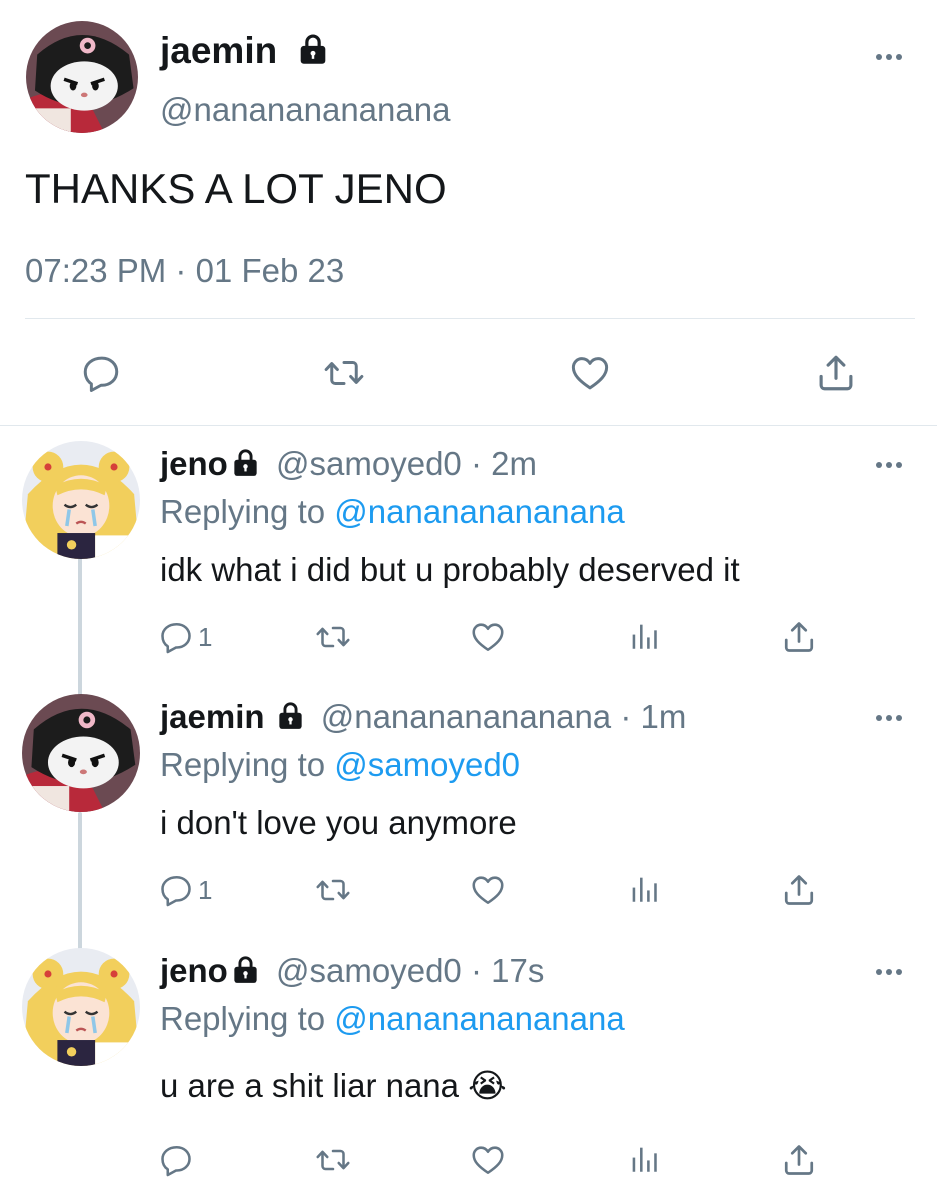 This screenshot has width=937, height=1200. Describe the element at coordinates (664, 716) in the screenshot. I see `reply-time: 1m` at that location.